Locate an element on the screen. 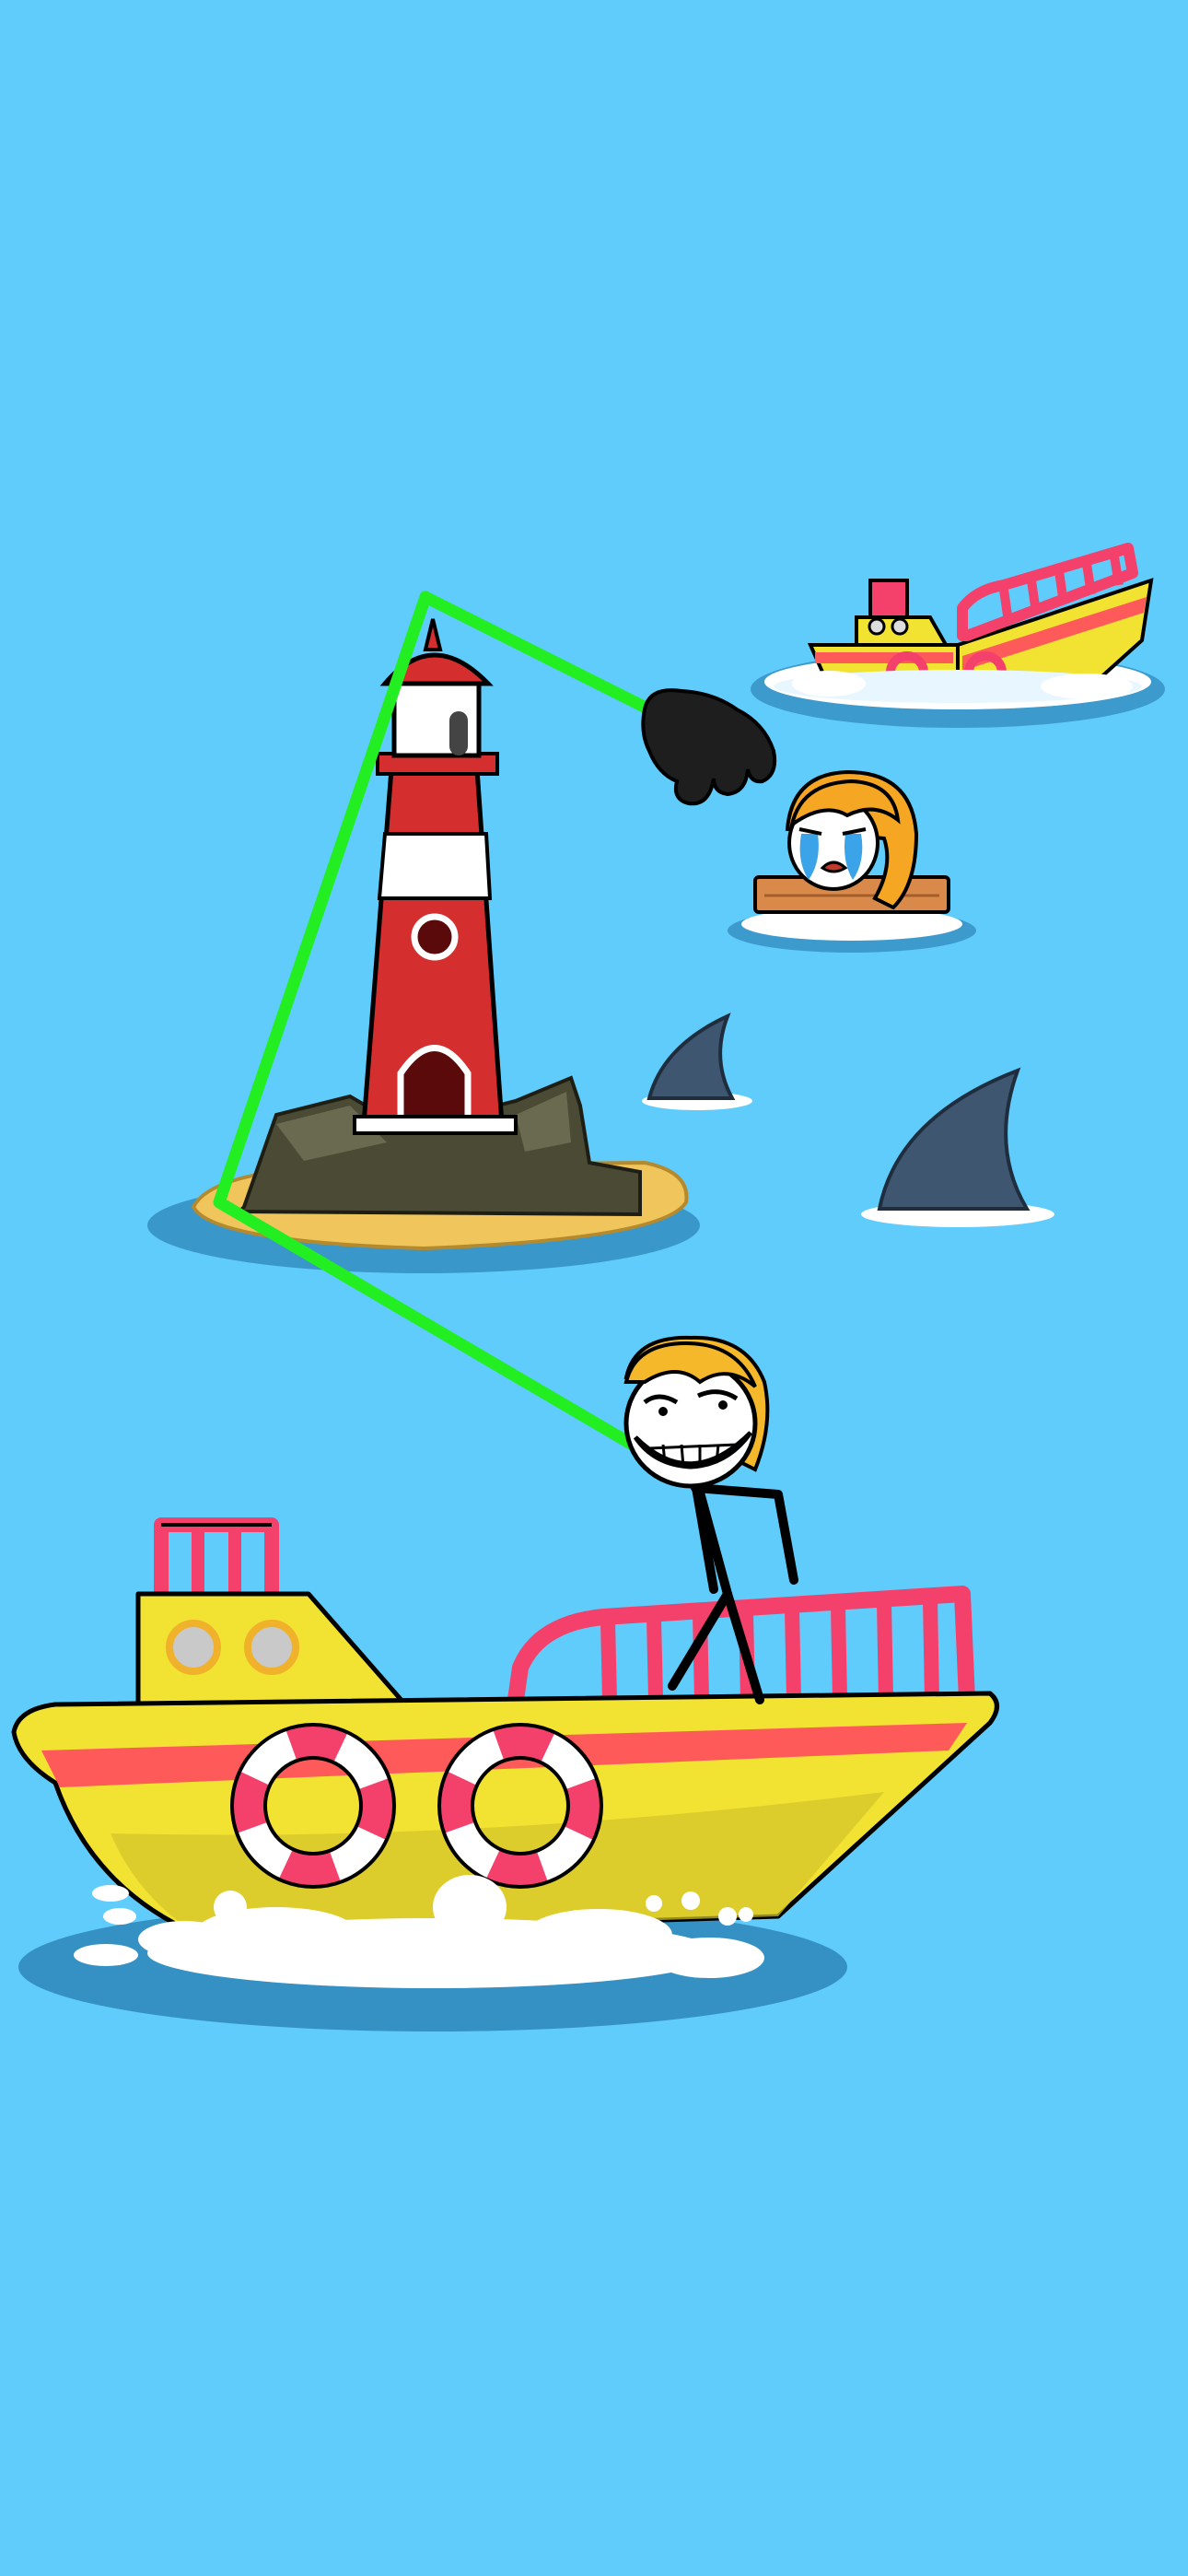 This screenshot has height=2576, width=1188. trollface-icon is located at coordinates (696, 1412).